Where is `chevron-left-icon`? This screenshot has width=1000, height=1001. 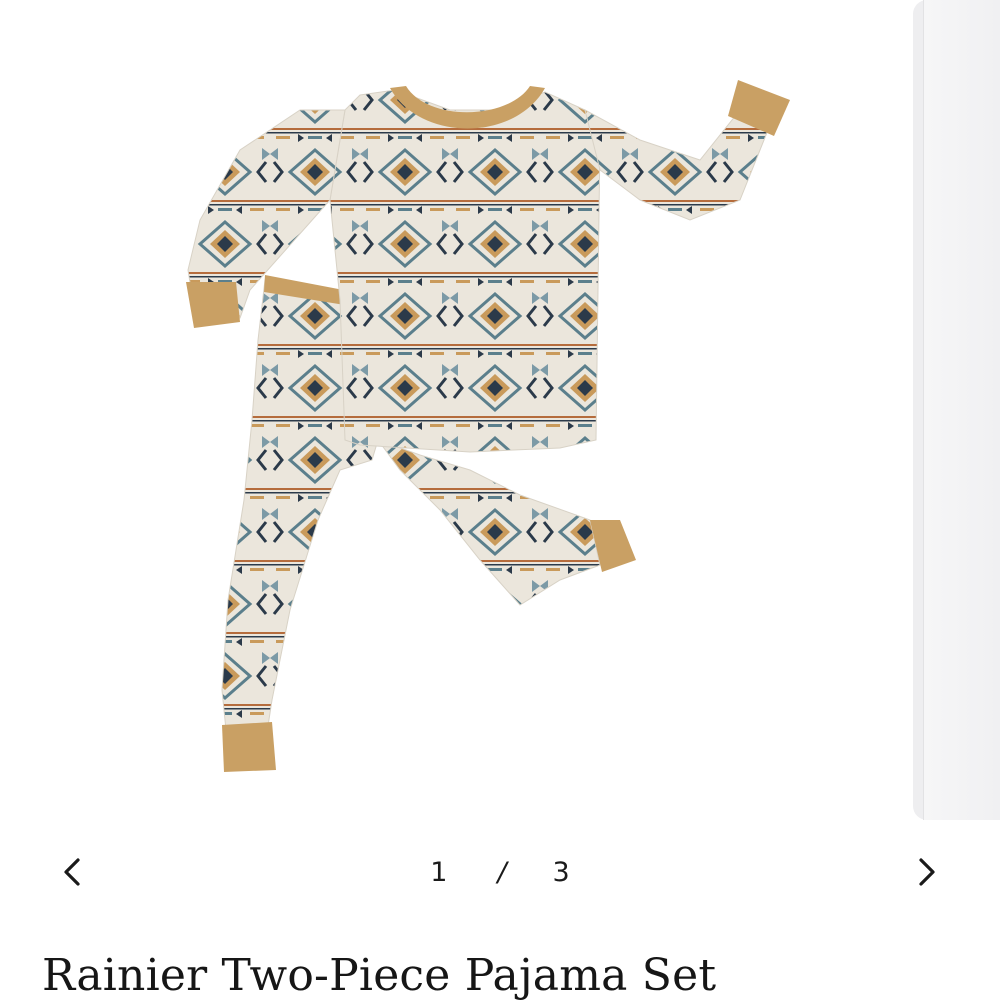
chevron-left-icon is located at coordinates (72, 872).